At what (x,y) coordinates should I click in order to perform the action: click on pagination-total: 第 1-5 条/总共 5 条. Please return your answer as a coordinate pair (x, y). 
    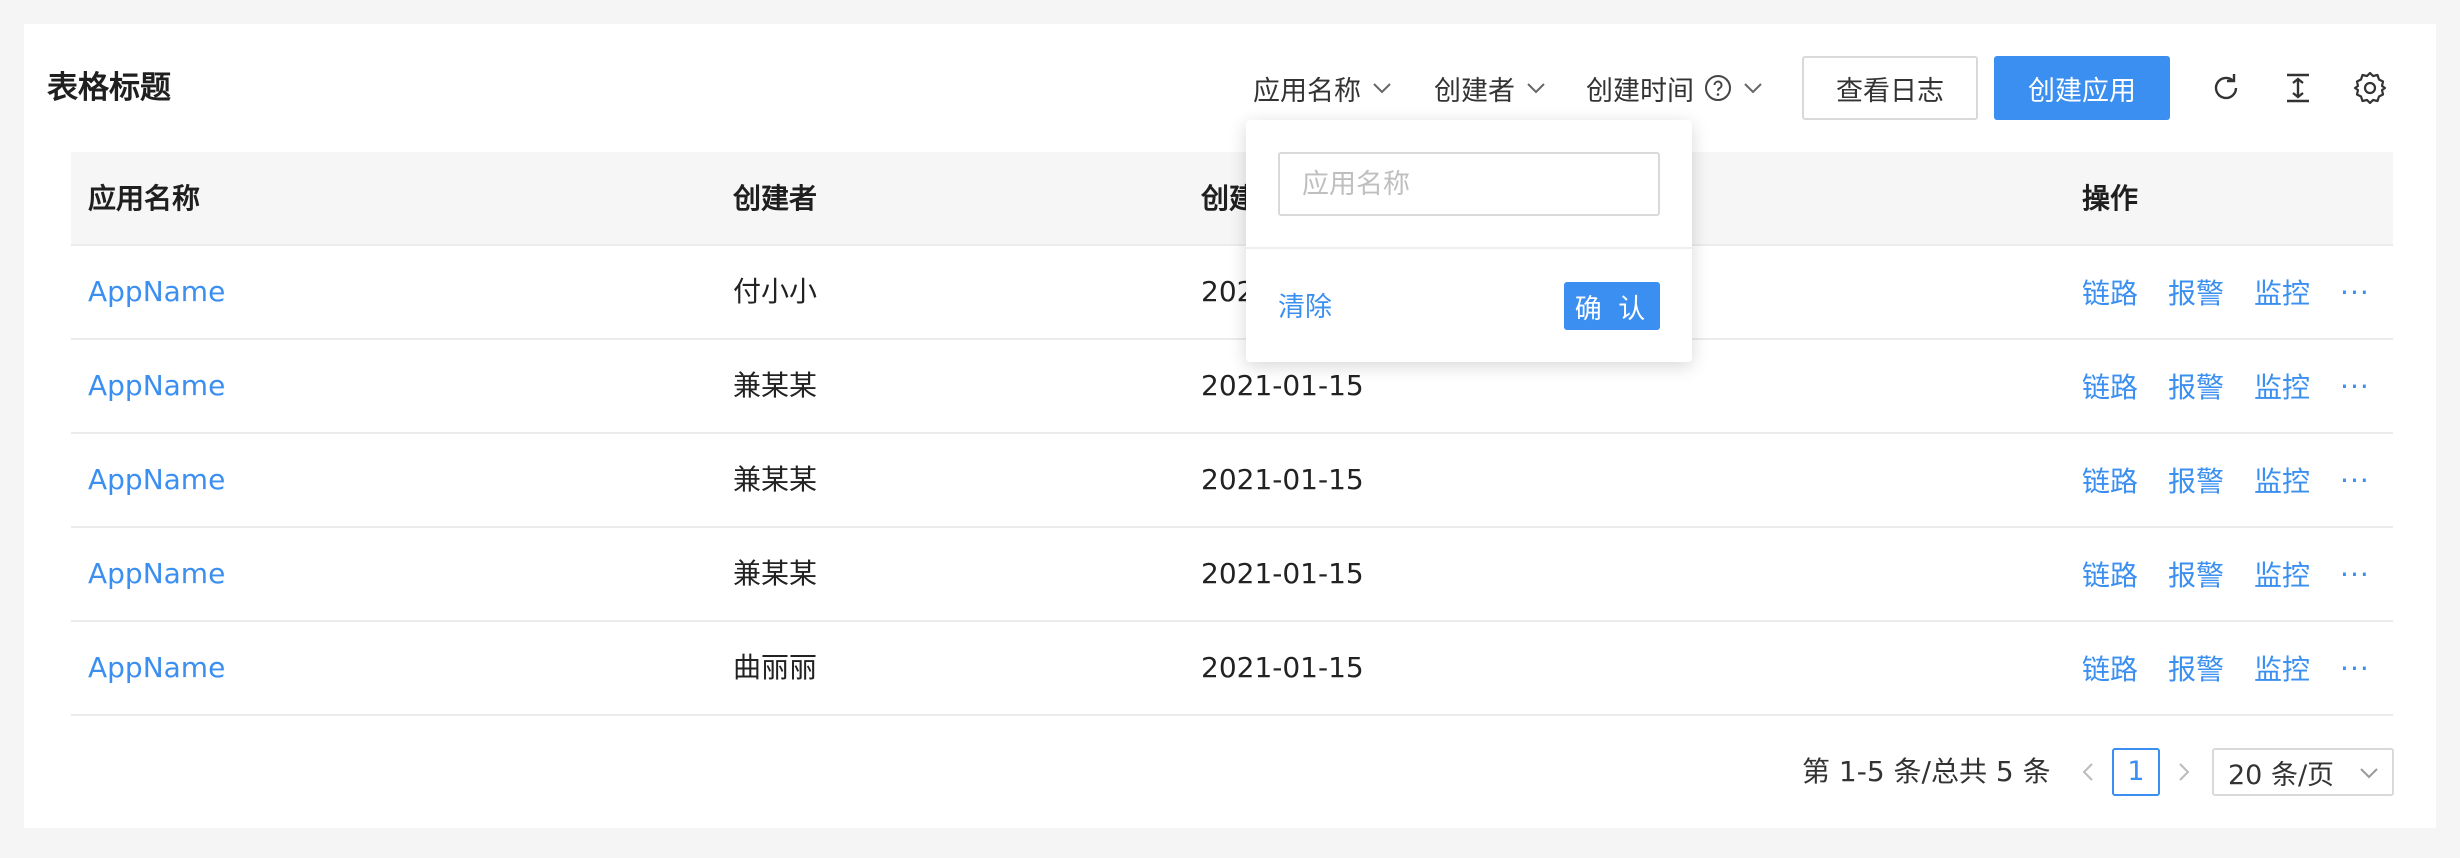
    Looking at the image, I should click on (1926, 771).